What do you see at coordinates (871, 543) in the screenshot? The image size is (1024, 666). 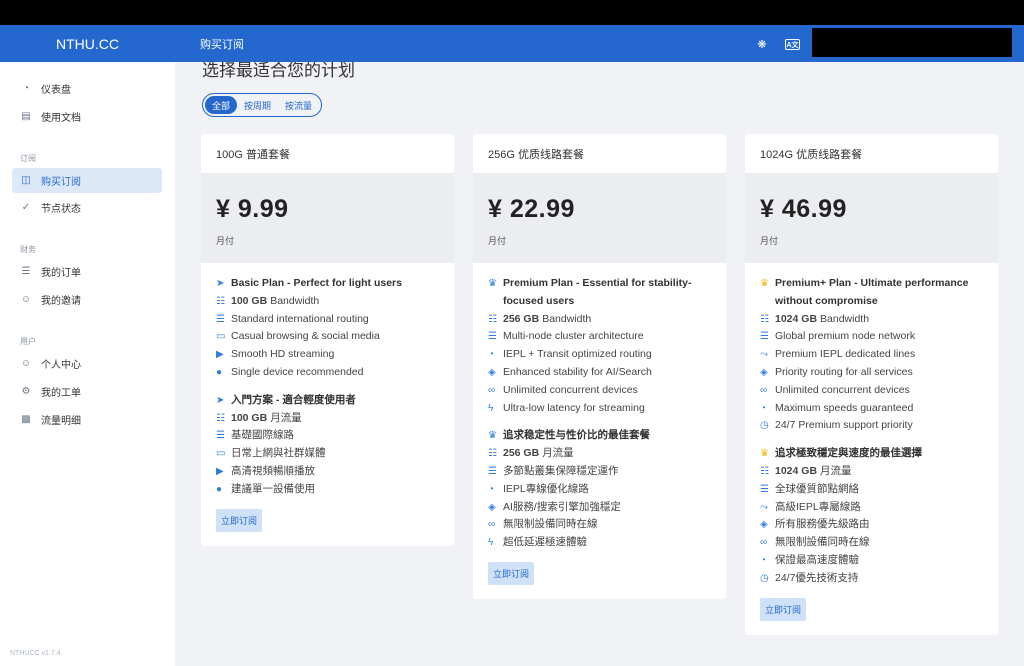 I see `feature-item: ∞ 無限制設備同時在線` at bounding box center [871, 543].